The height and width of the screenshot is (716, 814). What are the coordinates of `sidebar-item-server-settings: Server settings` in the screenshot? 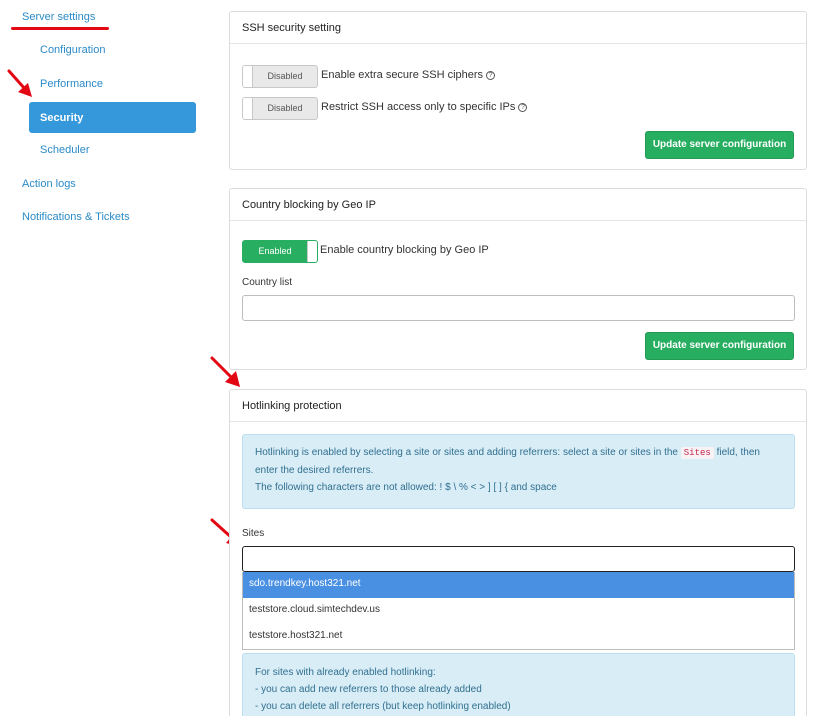 It's located at (58, 17).